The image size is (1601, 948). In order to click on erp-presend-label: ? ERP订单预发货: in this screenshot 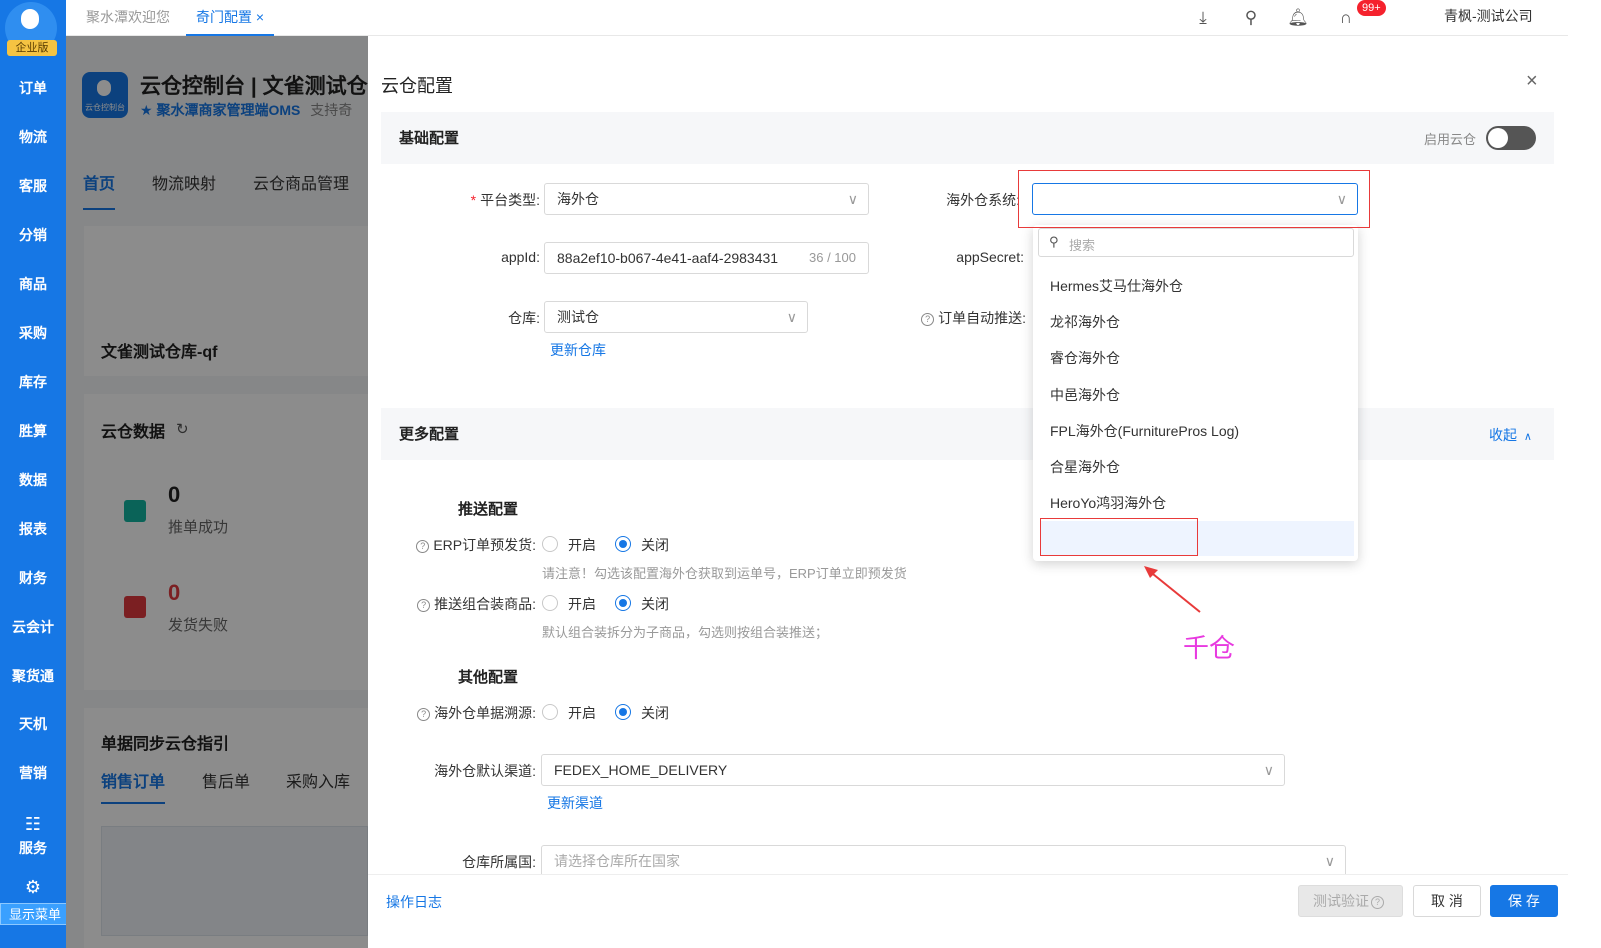, I will do `click(467, 545)`.